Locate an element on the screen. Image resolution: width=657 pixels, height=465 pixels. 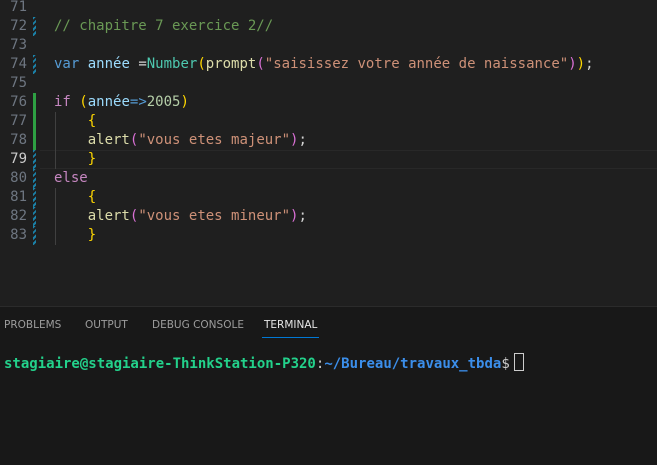
code-token: 2005 is located at coordinates (163, 102).